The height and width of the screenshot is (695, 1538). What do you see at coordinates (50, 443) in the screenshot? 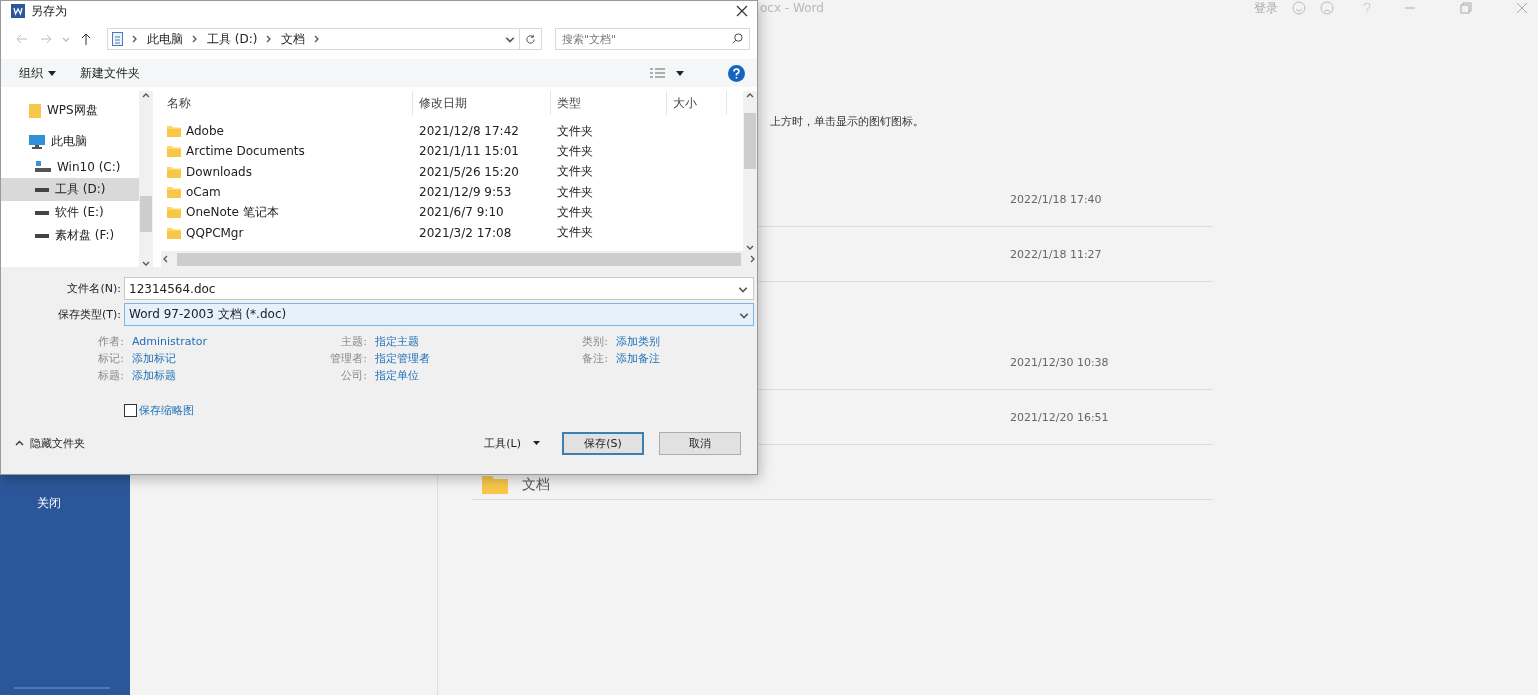
I see `hide-folders-button: 隐藏文件夹` at bounding box center [50, 443].